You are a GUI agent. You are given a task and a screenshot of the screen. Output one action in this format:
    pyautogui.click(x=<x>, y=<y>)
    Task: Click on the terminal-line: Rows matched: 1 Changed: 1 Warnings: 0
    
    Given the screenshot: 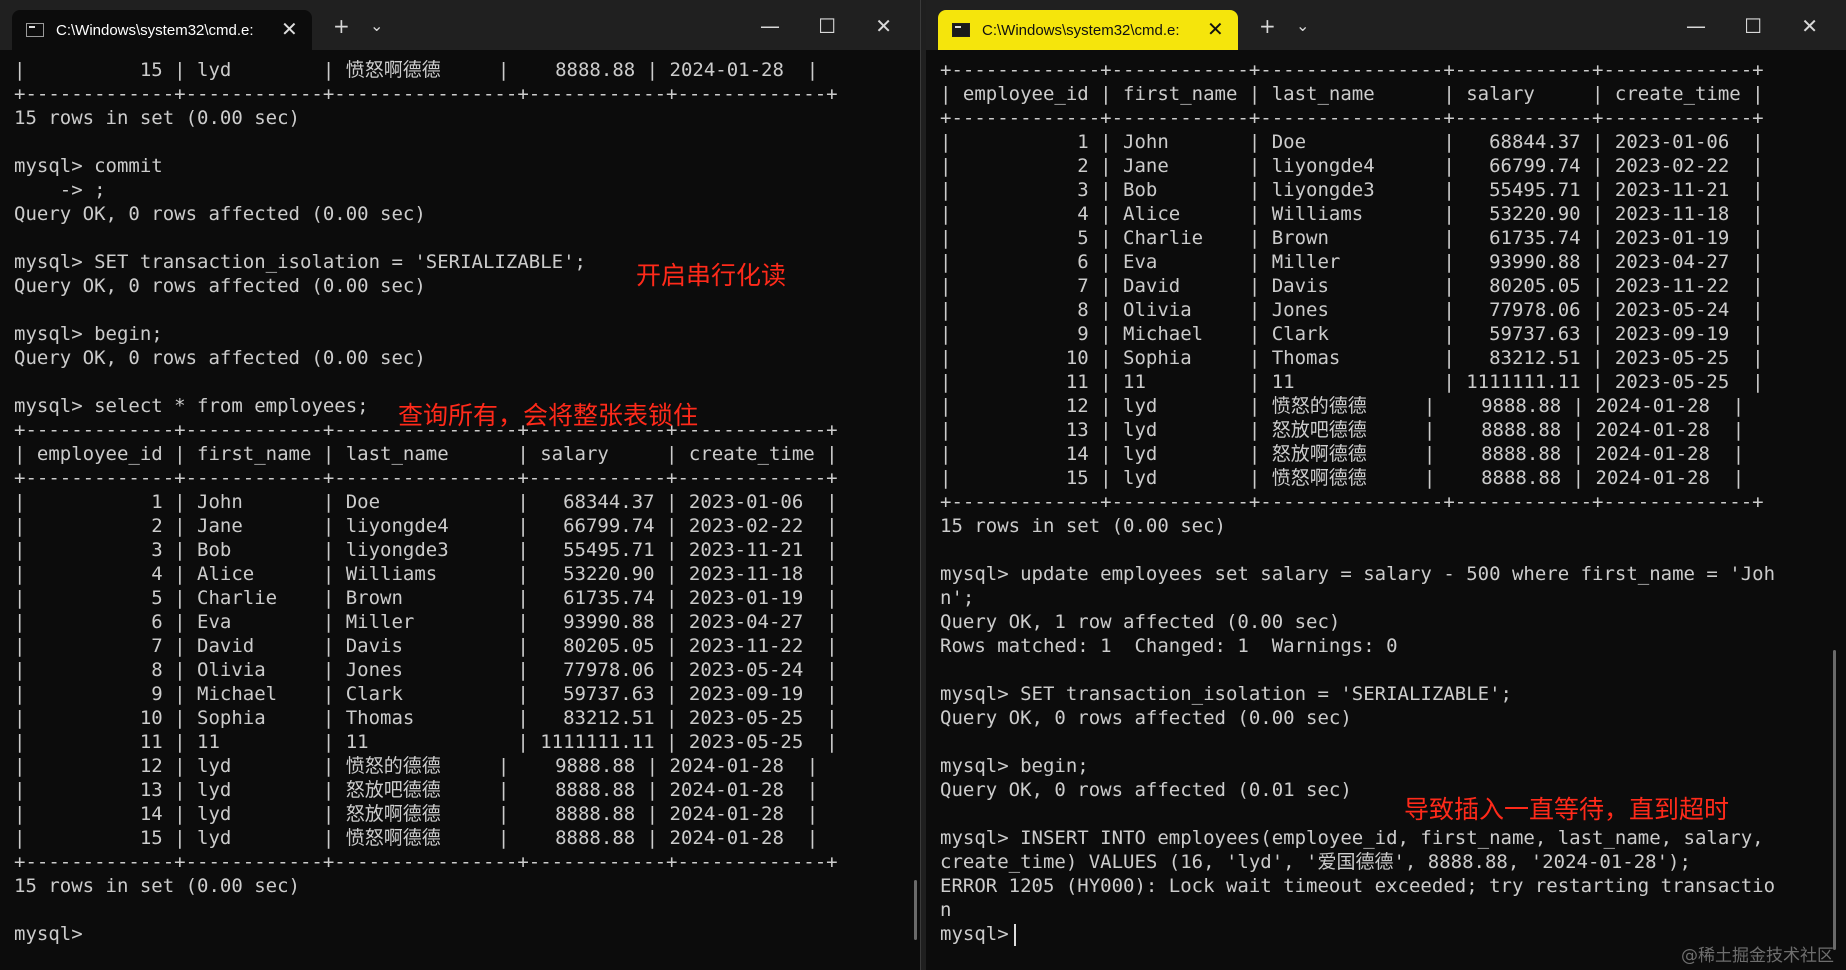 What is the action you would take?
    pyautogui.click(x=1169, y=646)
    